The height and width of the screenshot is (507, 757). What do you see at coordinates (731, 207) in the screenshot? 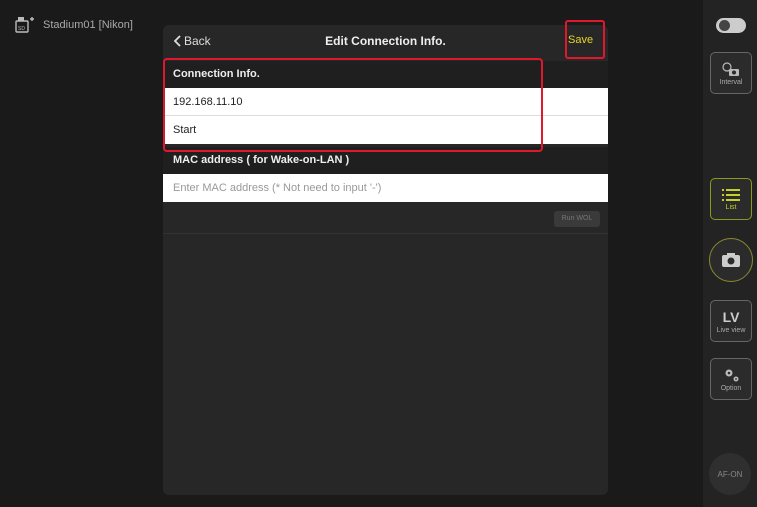
I see `list-label: List` at bounding box center [731, 207].